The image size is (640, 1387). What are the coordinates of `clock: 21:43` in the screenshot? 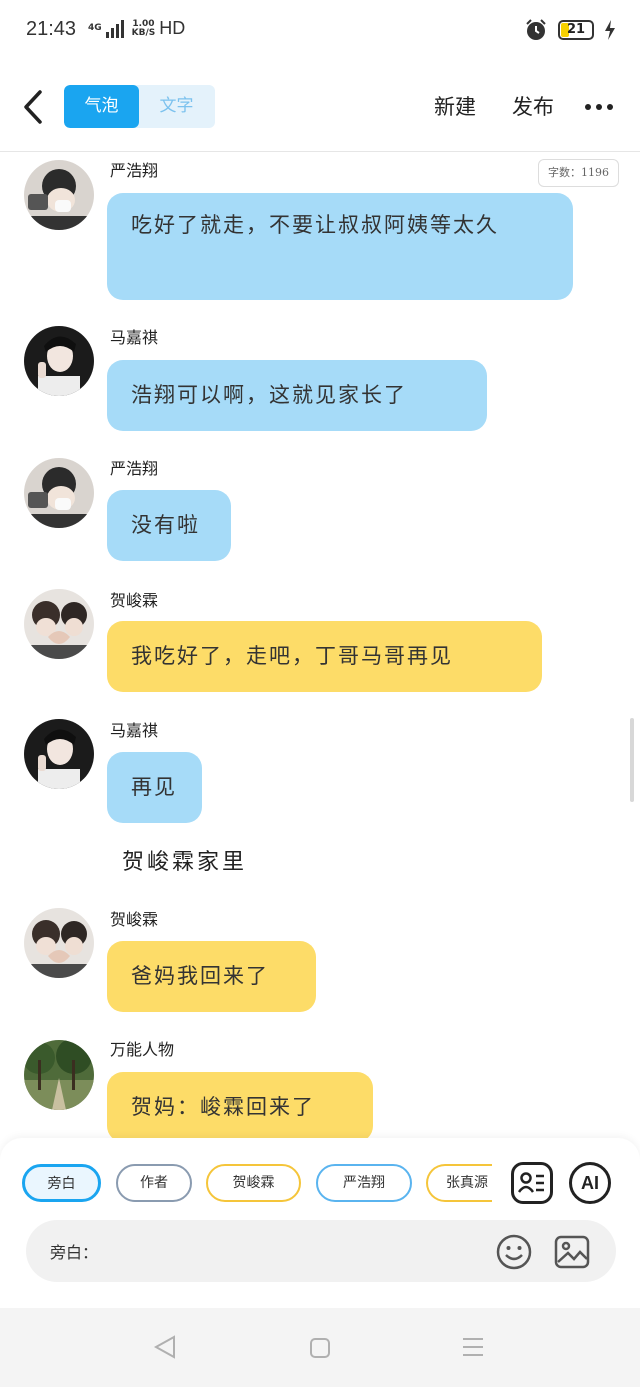 It's located at (51, 29).